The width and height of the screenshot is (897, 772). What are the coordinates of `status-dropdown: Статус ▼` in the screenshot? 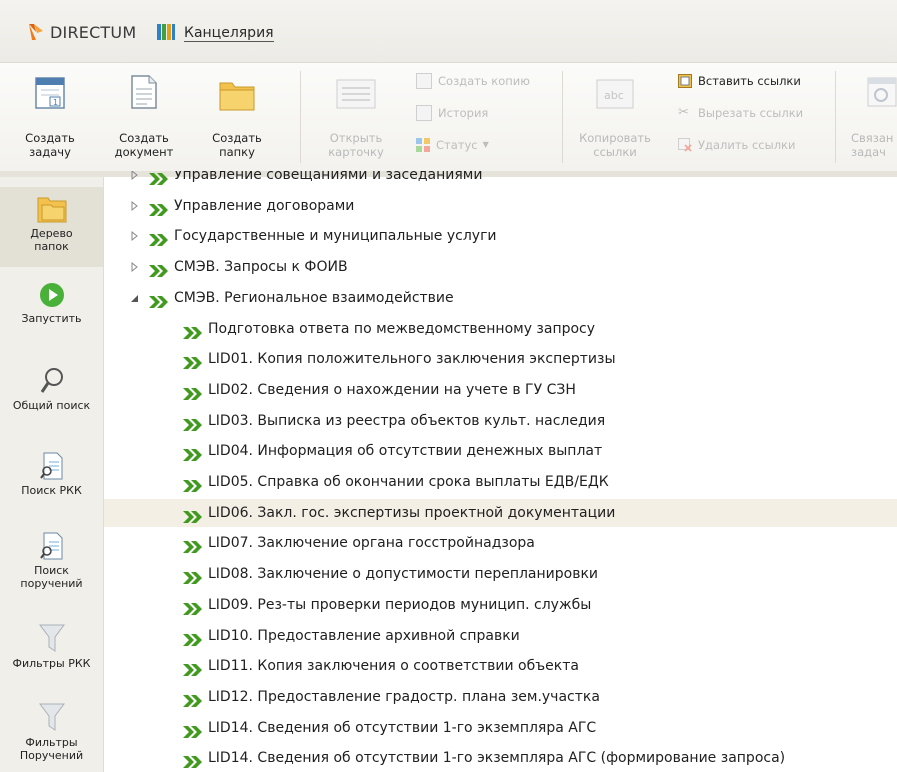 It's located at (452, 145).